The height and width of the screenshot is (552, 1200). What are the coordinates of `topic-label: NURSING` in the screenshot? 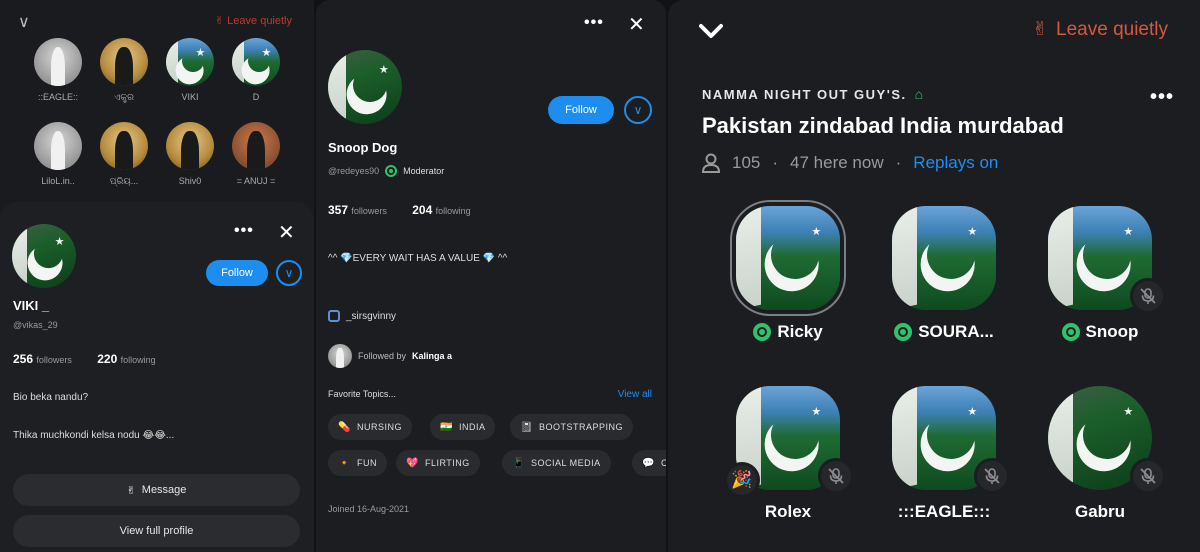 It's located at (379, 427).